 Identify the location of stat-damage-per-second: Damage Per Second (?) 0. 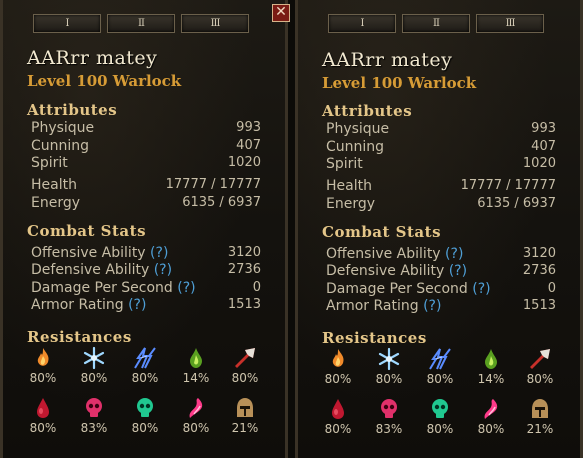
(146, 288).